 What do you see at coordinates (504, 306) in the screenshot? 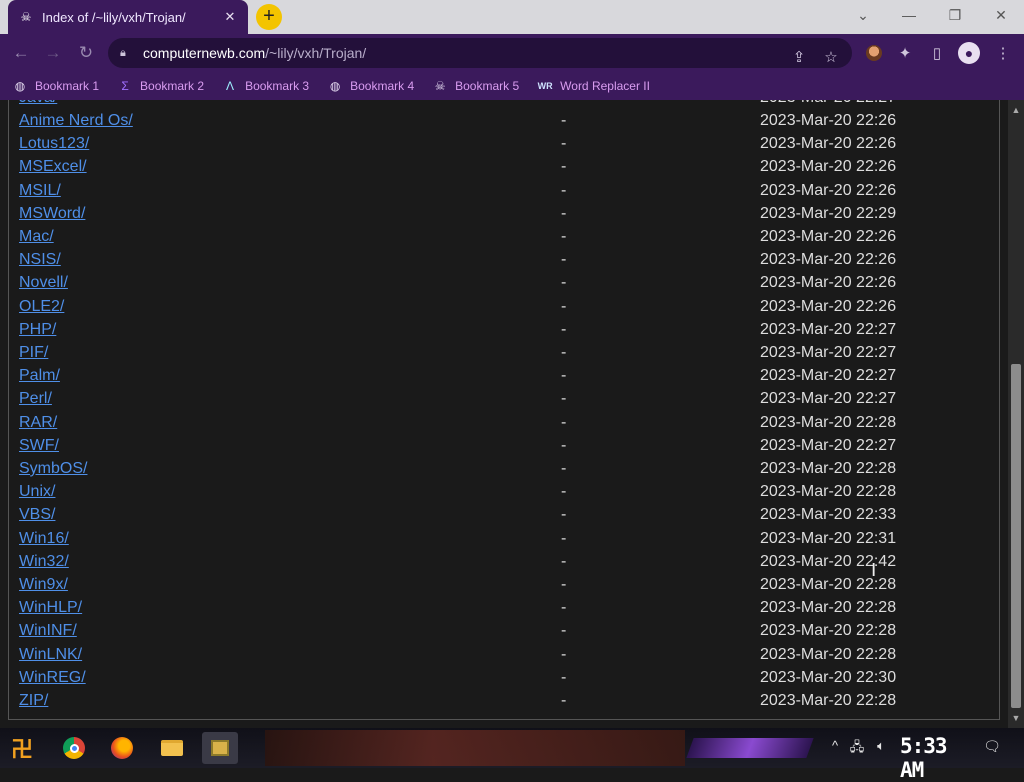
I see `table-row: OLE2/ - 2023-Mar-20 22:26` at bounding box center [504, 306].